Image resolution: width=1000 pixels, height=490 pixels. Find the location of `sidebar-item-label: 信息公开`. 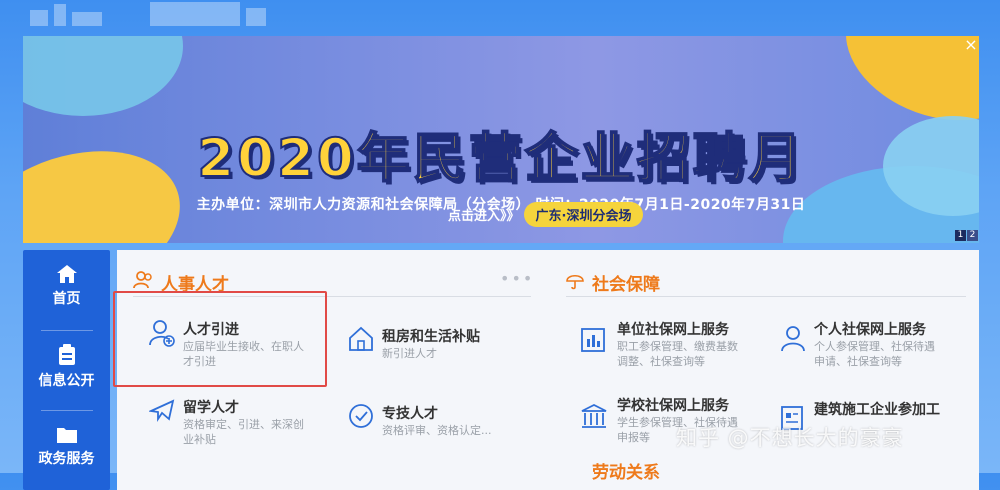

sidebar-item-label: 信息公开 is located at coordinates (66, 381).